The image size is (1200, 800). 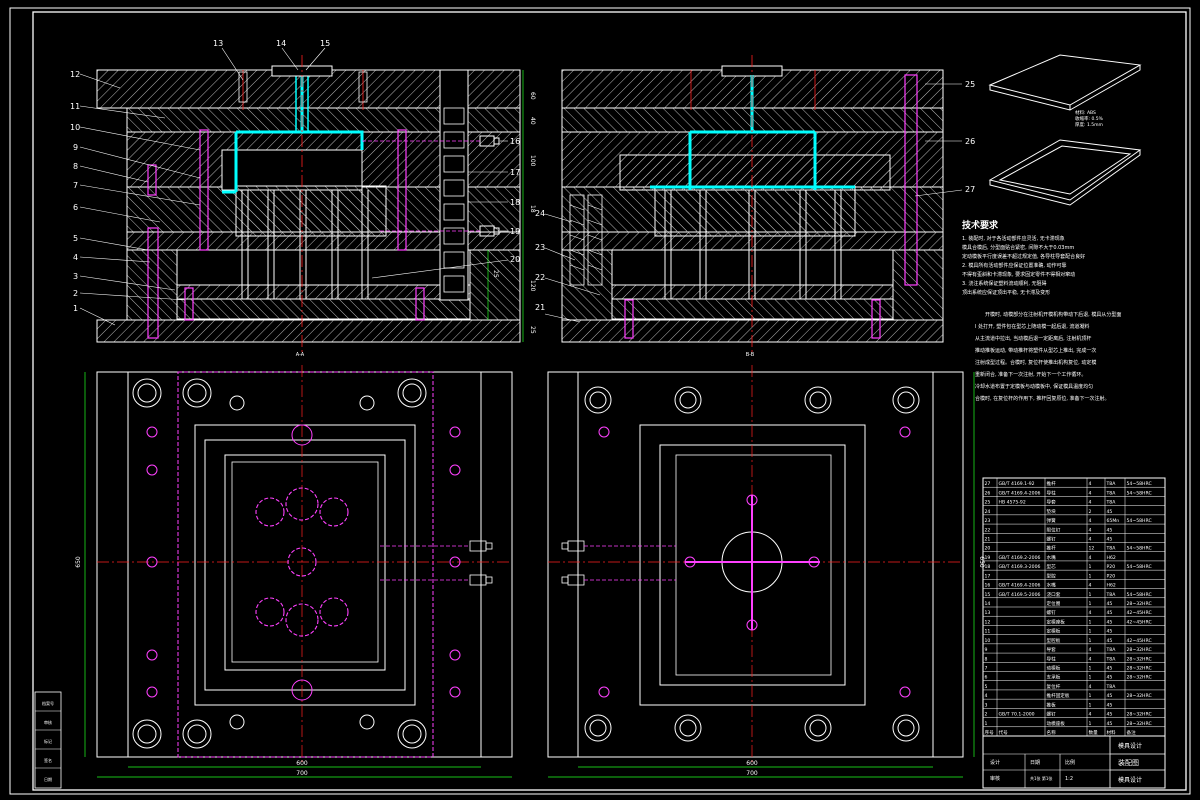 I want to click on stamp-label-3: 签名, so click(x=48, y=760).